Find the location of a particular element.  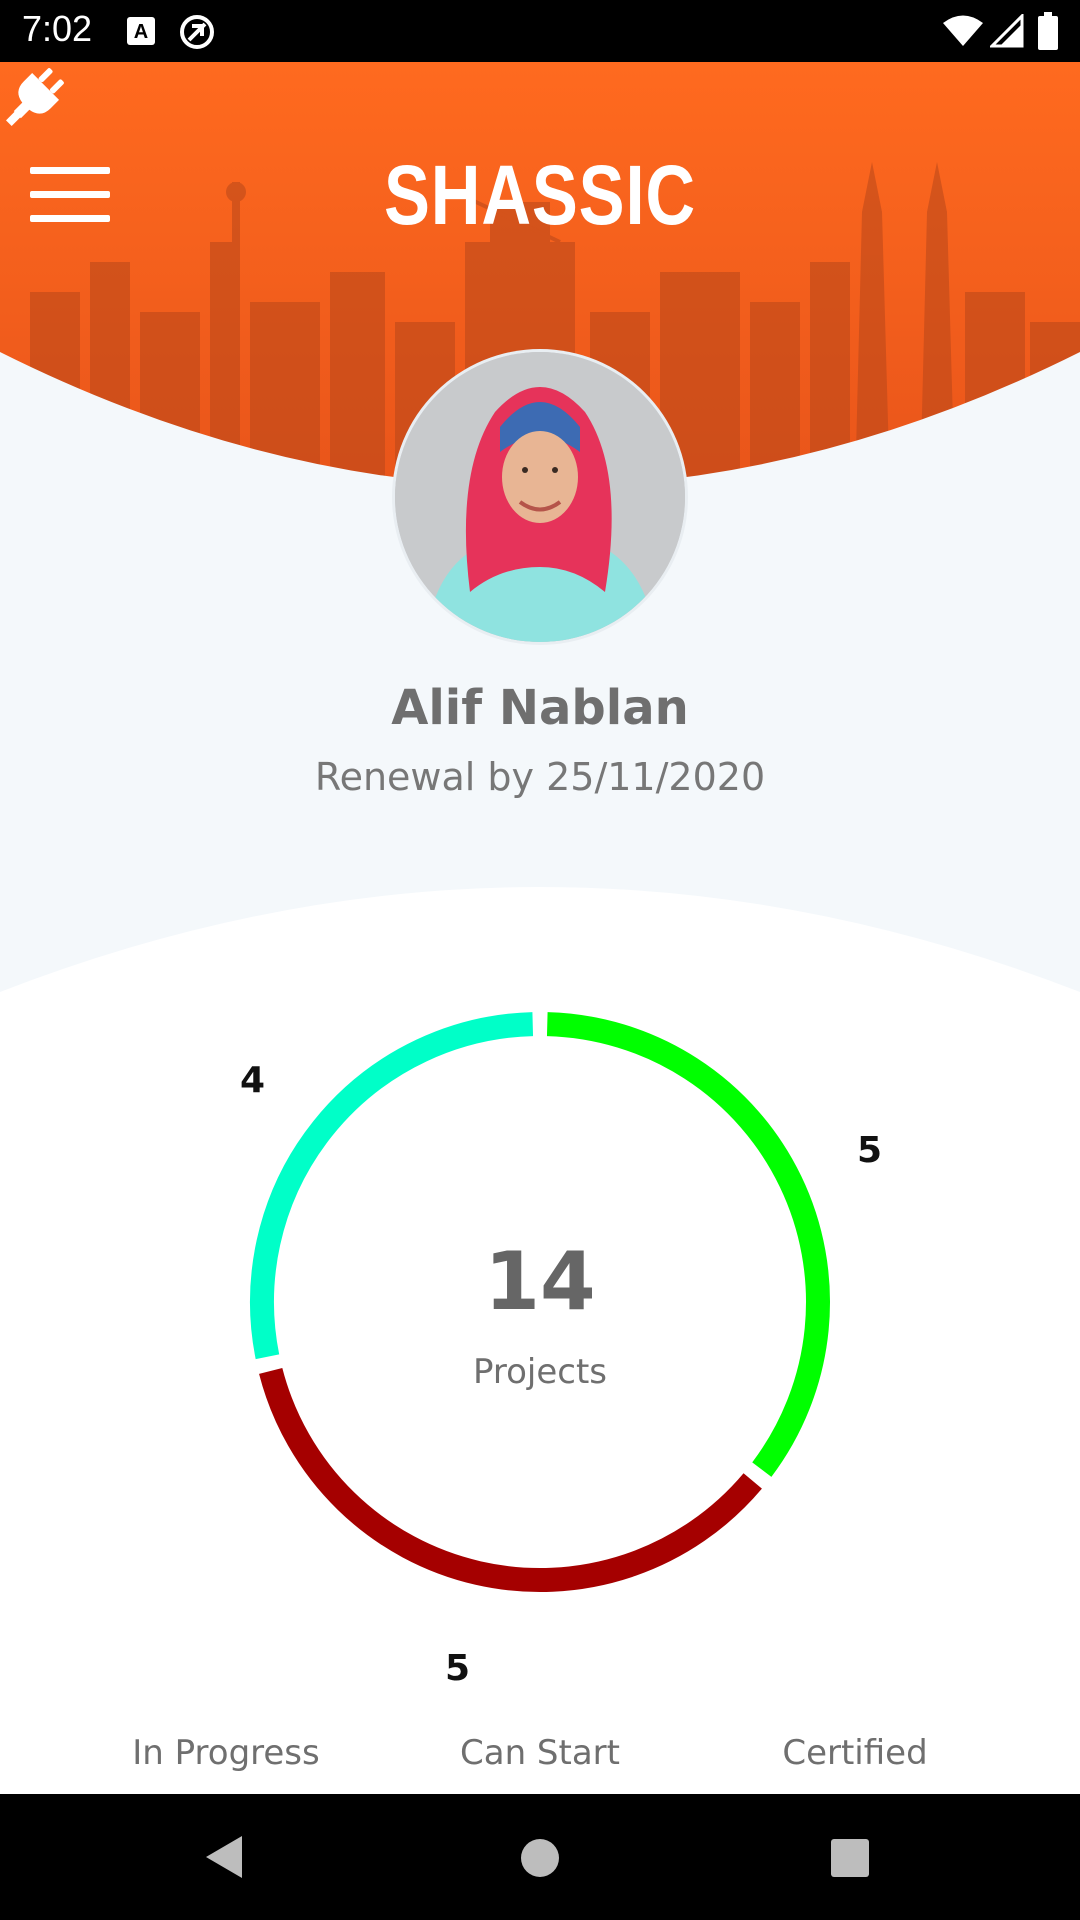

certified-count: 5 is located at coordinates (458, 1668).